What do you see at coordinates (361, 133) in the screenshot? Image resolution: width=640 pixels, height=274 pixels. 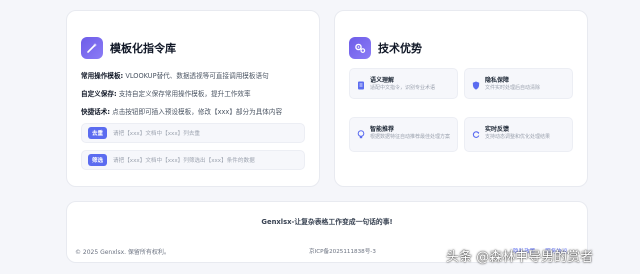 I see `lightbulb-icon` at bounding box center [361, 133].